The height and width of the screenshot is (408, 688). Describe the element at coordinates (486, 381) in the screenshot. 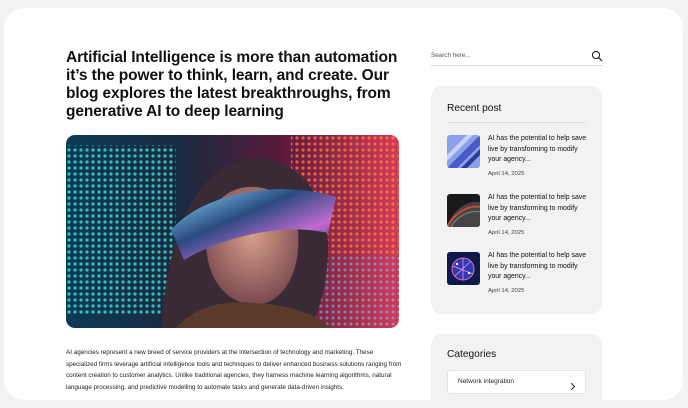

I see `category-label: Network integration` at that location.